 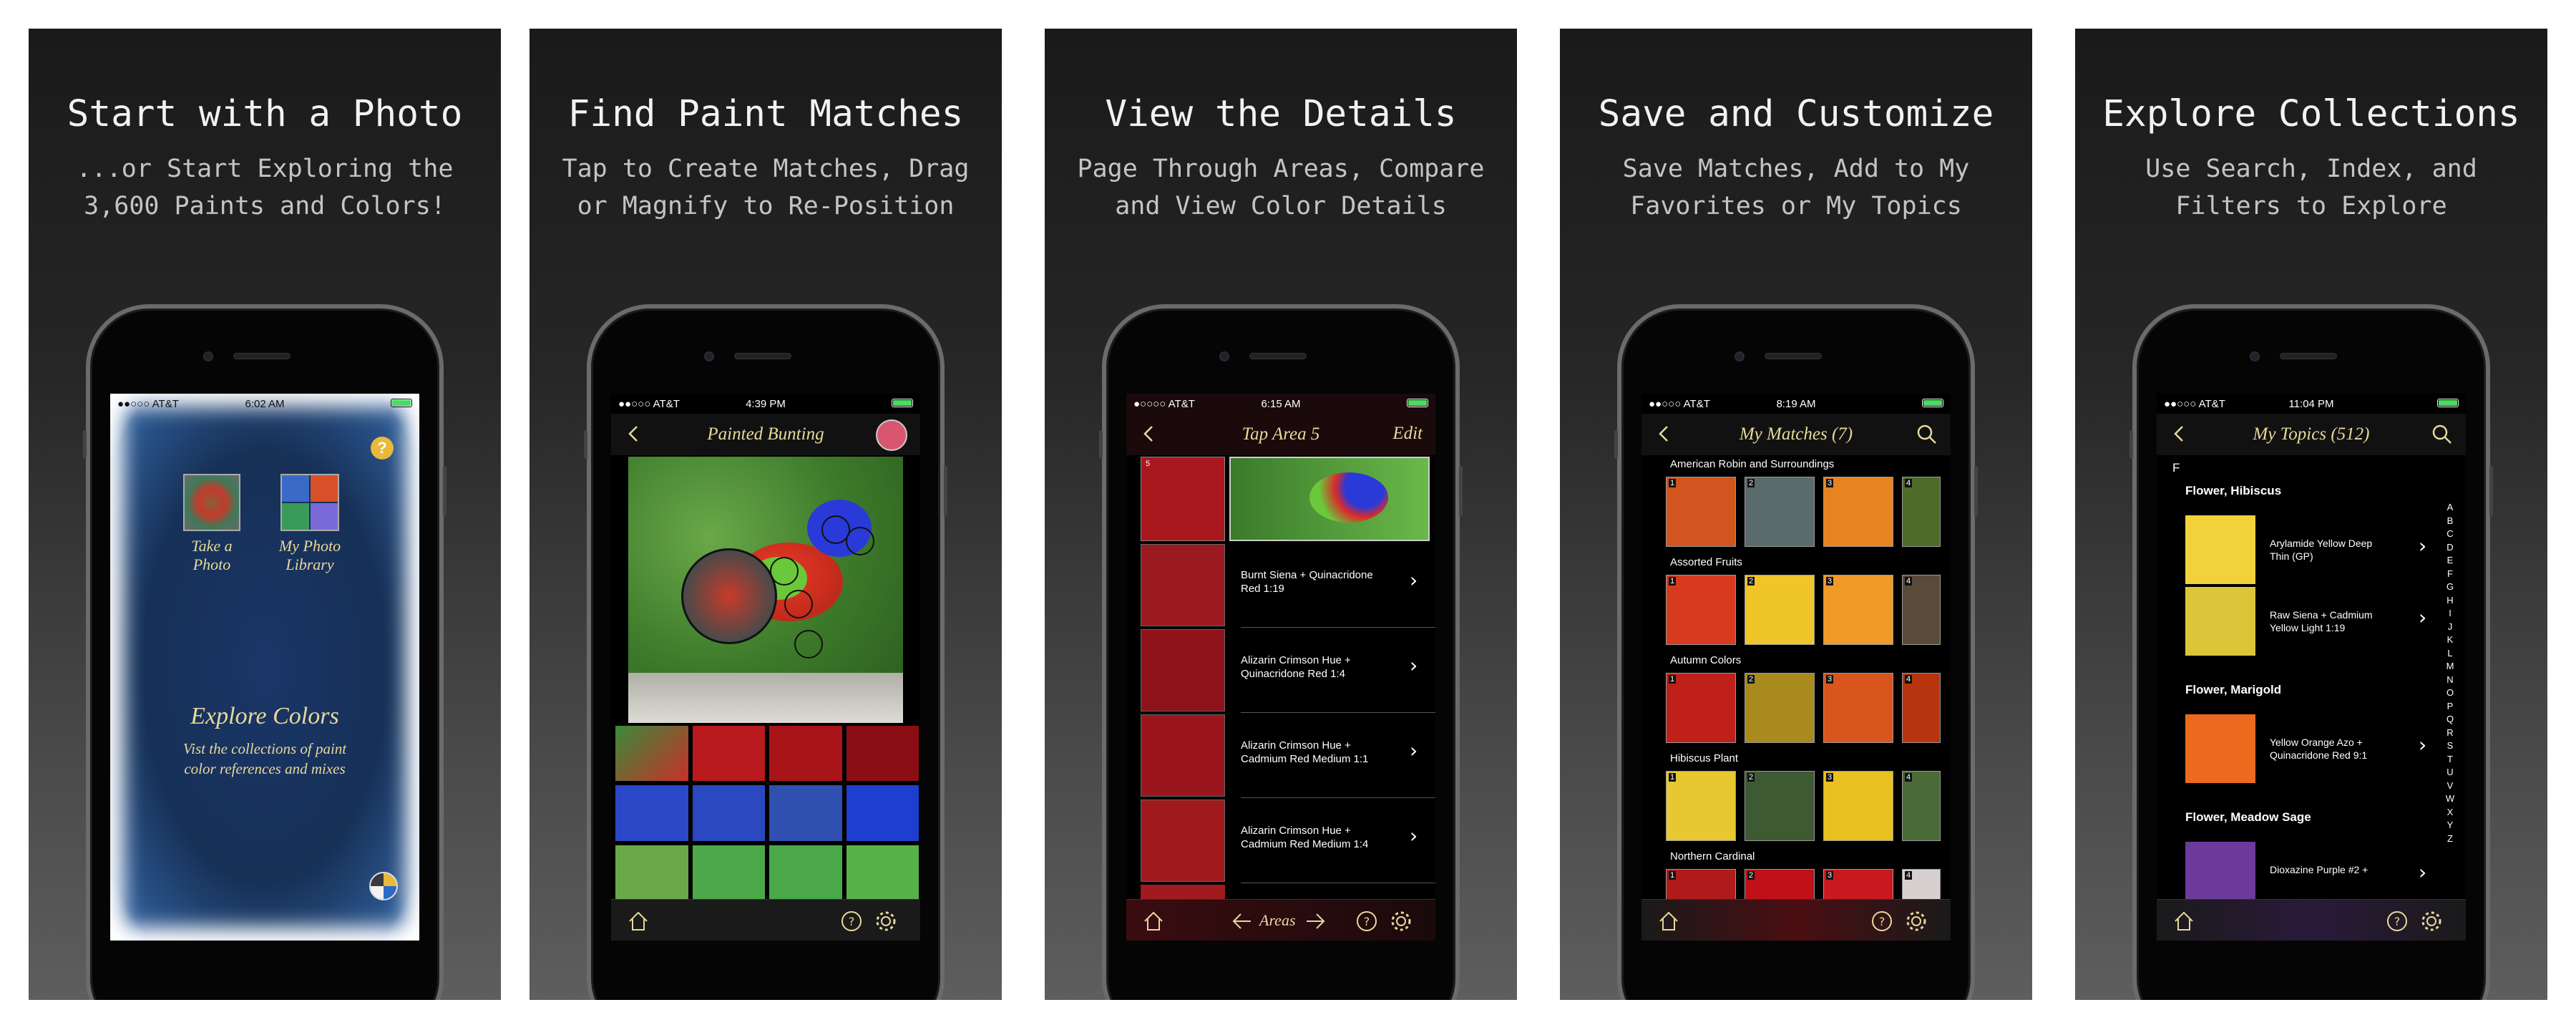 What do you see at coordinates (2450, 760) in the screenshot?
I see `index-letter-item: T` at bounding box center [2450, 760].